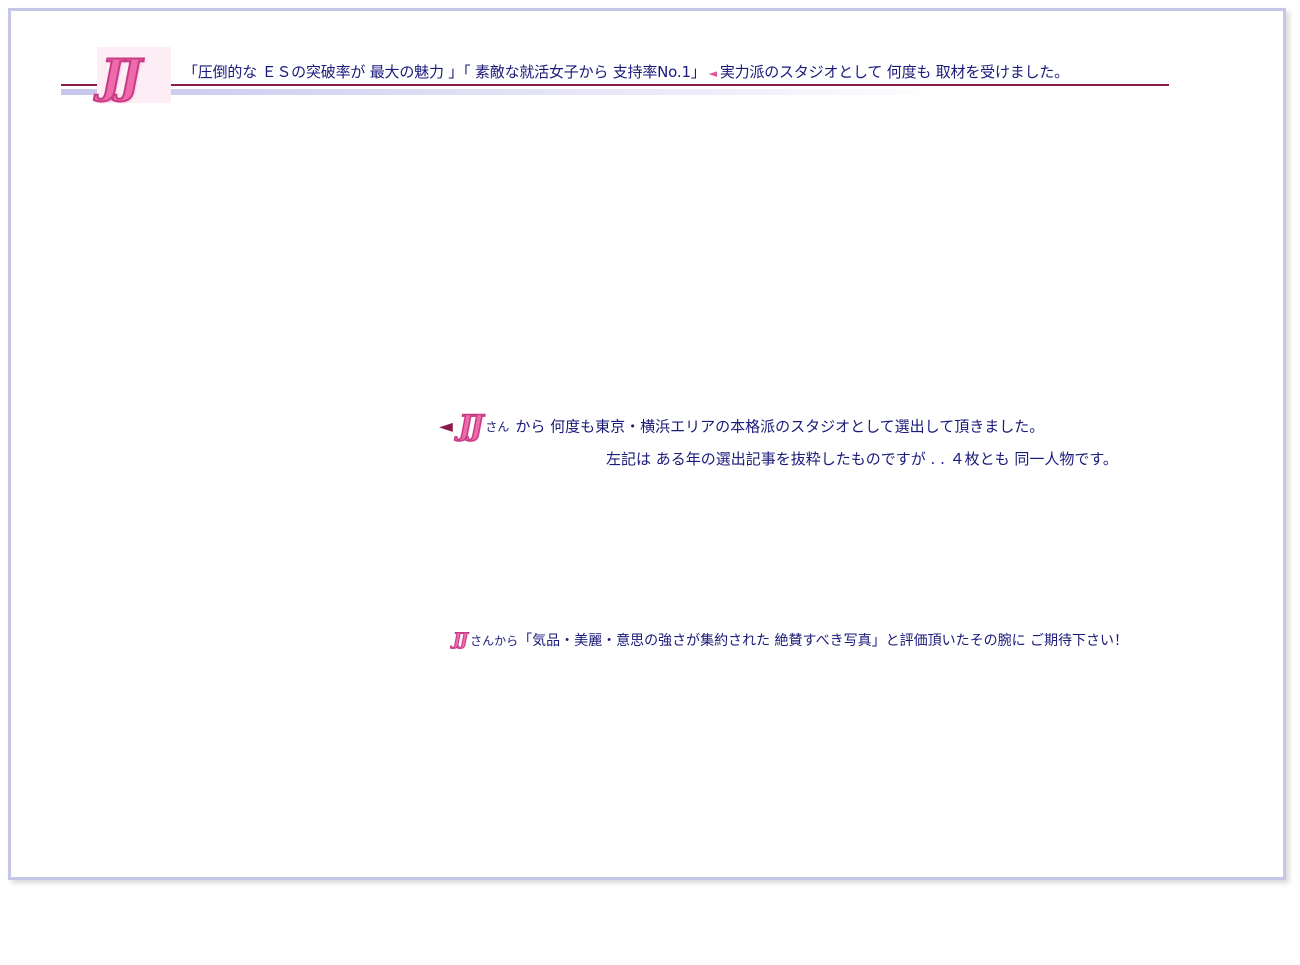 The height and width of the screenshot is (965, 1300). What do you see at coordinates (501, 92) in the screenshot?
I see `banner-shade` at bounding box center [501, 92].